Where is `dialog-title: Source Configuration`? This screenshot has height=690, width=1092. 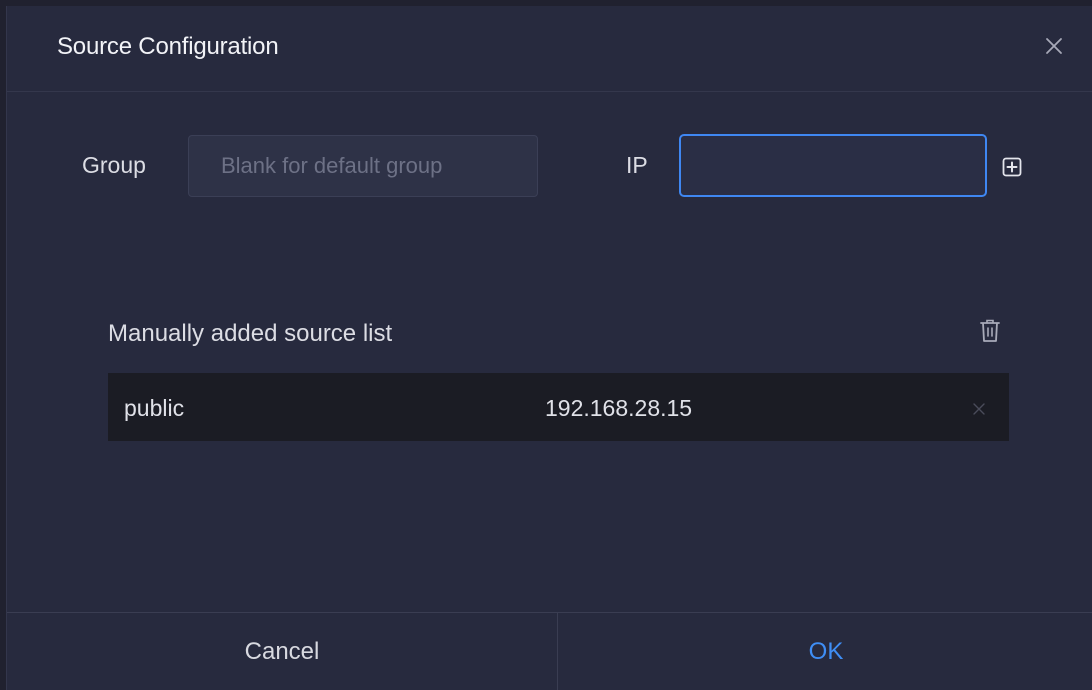 dialog-title: Source Configuration is located at coordinates (168, 46).